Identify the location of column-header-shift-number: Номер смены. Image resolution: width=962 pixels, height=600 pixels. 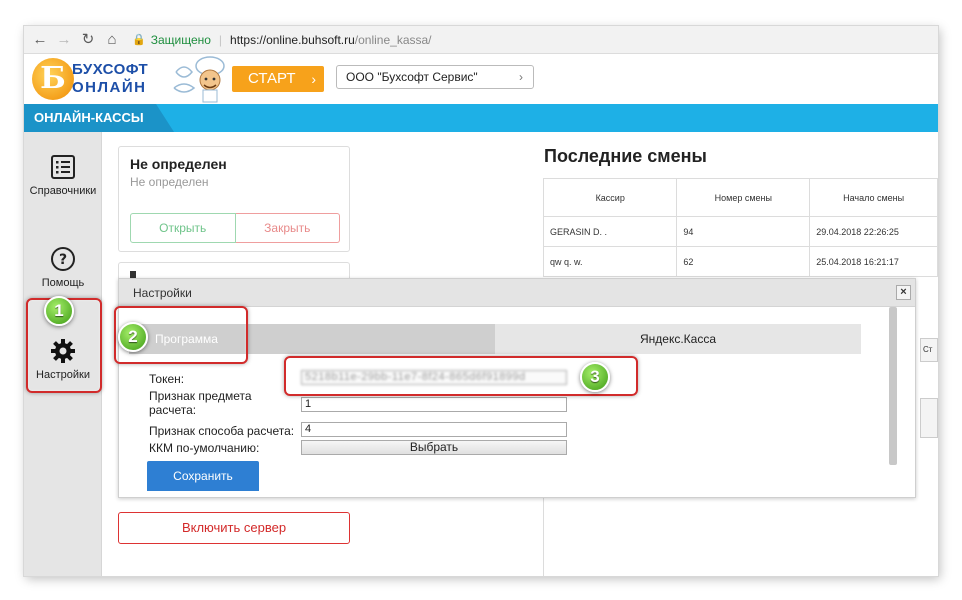
(743, 197).